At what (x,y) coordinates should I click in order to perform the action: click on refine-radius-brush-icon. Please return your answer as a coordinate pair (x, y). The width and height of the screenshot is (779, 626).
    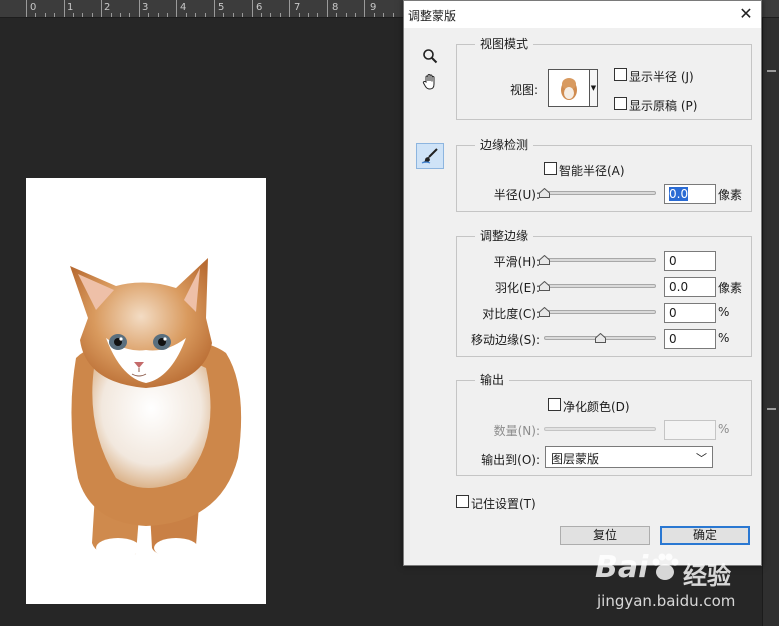
    Looking at the image, I should click on (429, 156).